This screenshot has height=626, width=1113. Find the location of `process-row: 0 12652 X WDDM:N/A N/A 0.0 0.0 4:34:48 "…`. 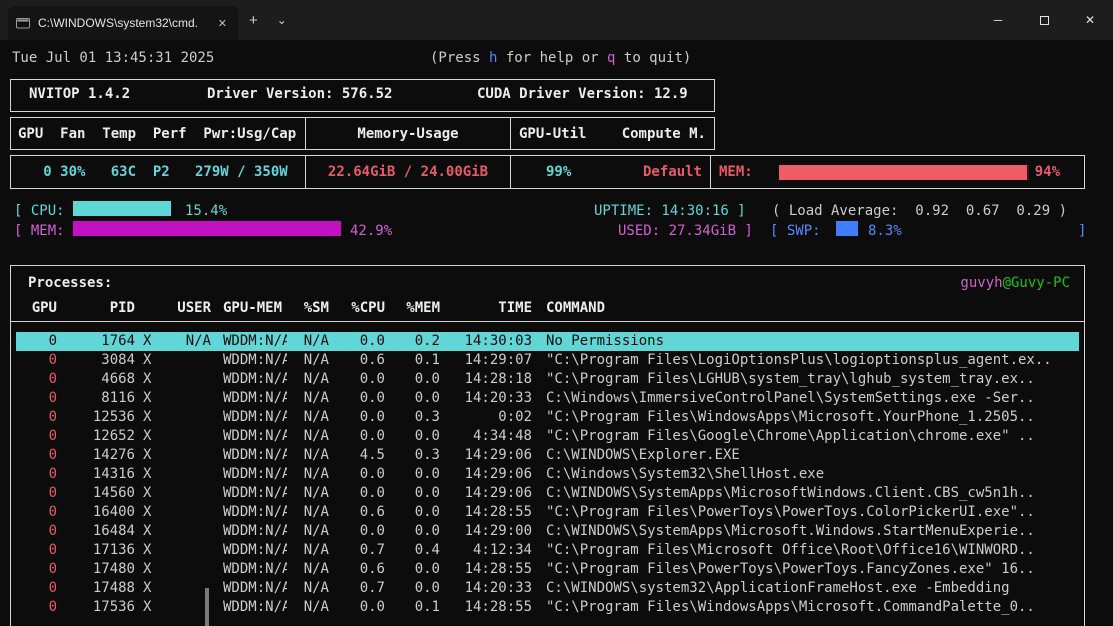

process-row: 0 12652 X WDDM:N/A N/A 0.0 0.0 4:34:48 "… is located at coordinates (547, 436).